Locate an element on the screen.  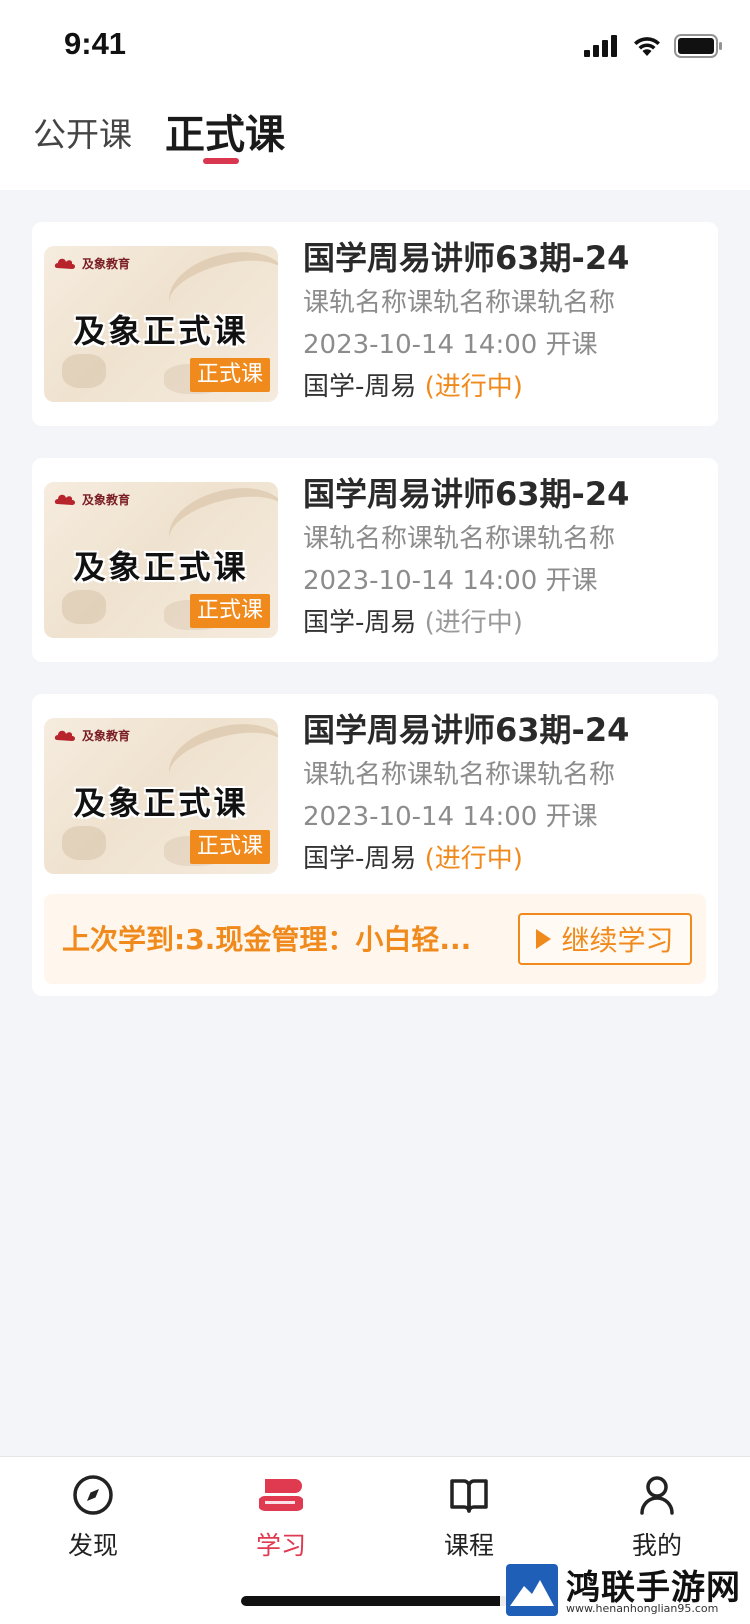
tab-header: 公开课 正式课 is located at coordinates (375, 141).